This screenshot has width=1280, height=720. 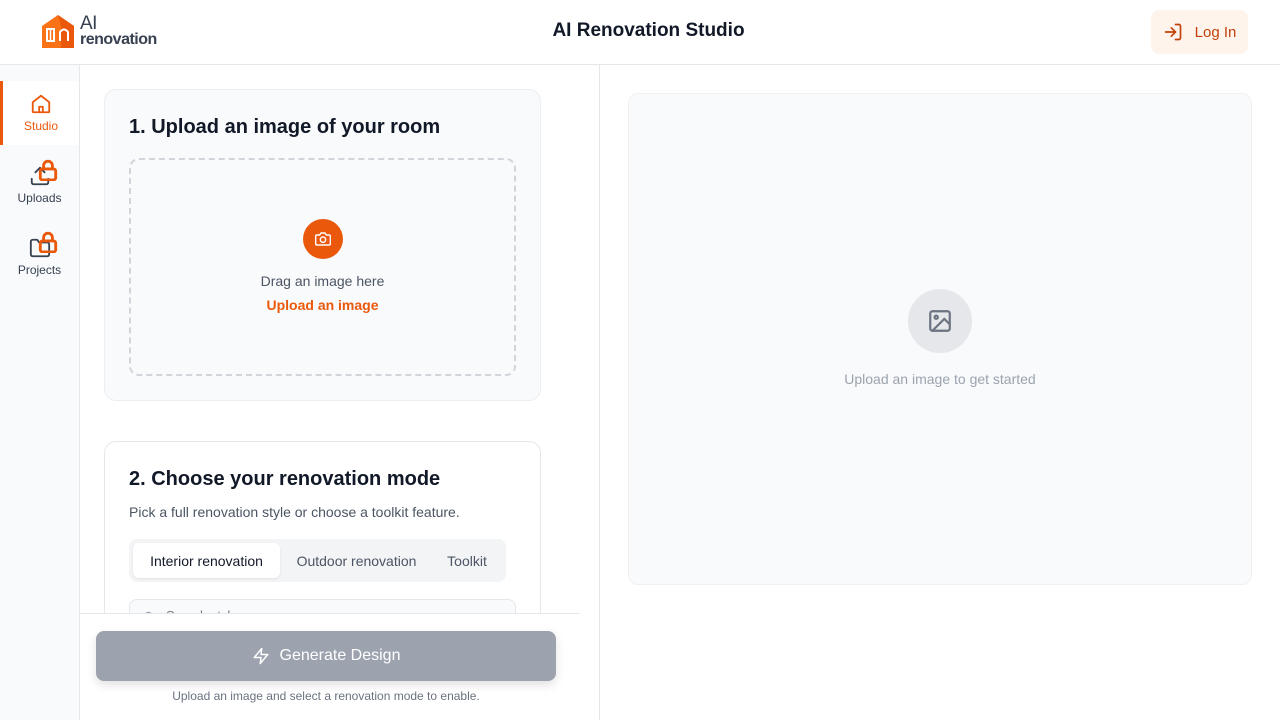 I want to click on image-icon, so click(x=940, y=321).